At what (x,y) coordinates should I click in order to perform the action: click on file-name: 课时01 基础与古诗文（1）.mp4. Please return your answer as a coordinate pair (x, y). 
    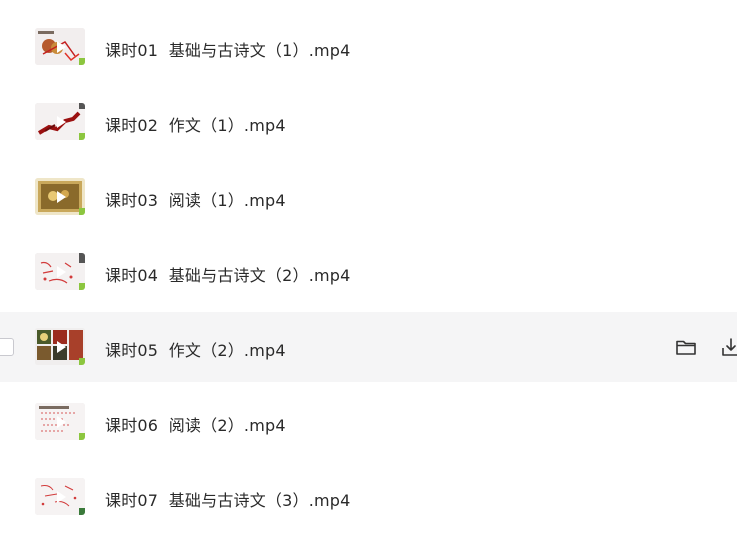
    Looking at the image, I should click on (228, 49).